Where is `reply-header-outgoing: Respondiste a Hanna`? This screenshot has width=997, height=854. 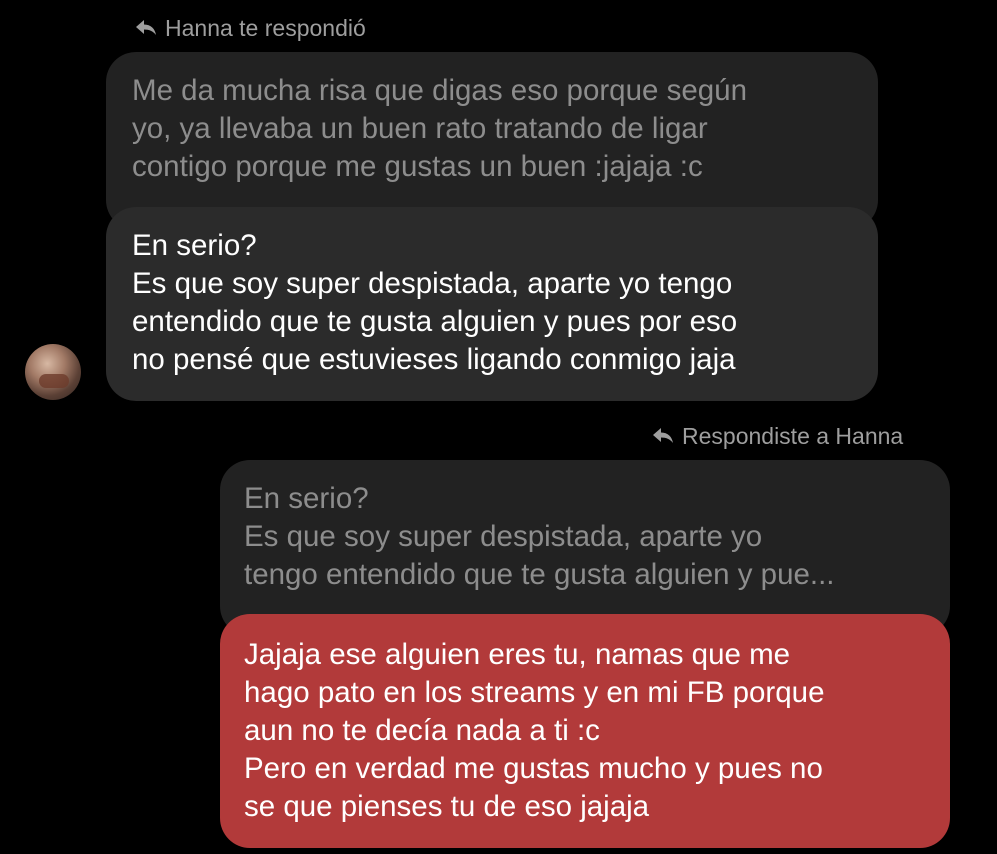 reply-header-outgoing: Respondiste a Hanna is located at coordinates (777, 436).